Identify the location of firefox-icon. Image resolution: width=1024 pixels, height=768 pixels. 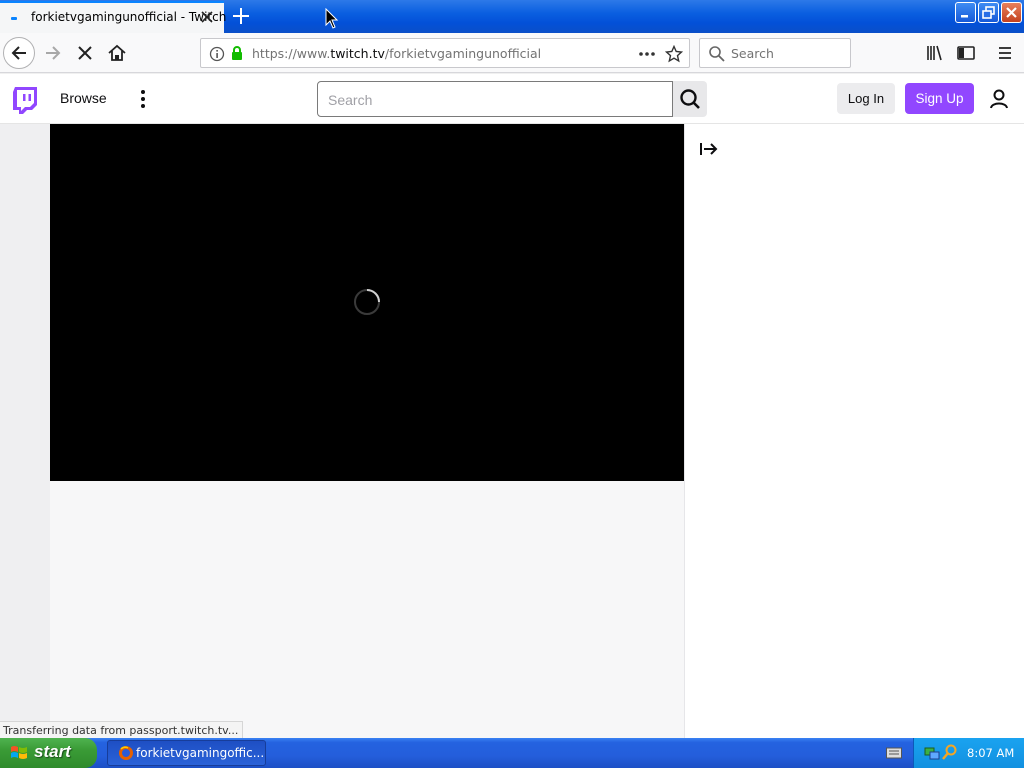
(126, 753).